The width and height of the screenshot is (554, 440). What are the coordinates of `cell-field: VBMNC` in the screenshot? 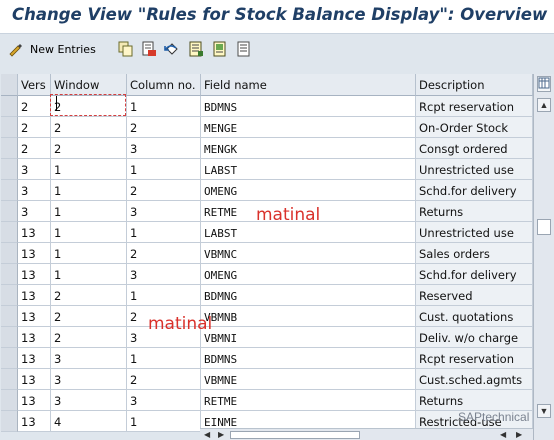 It's located at (308, 253).